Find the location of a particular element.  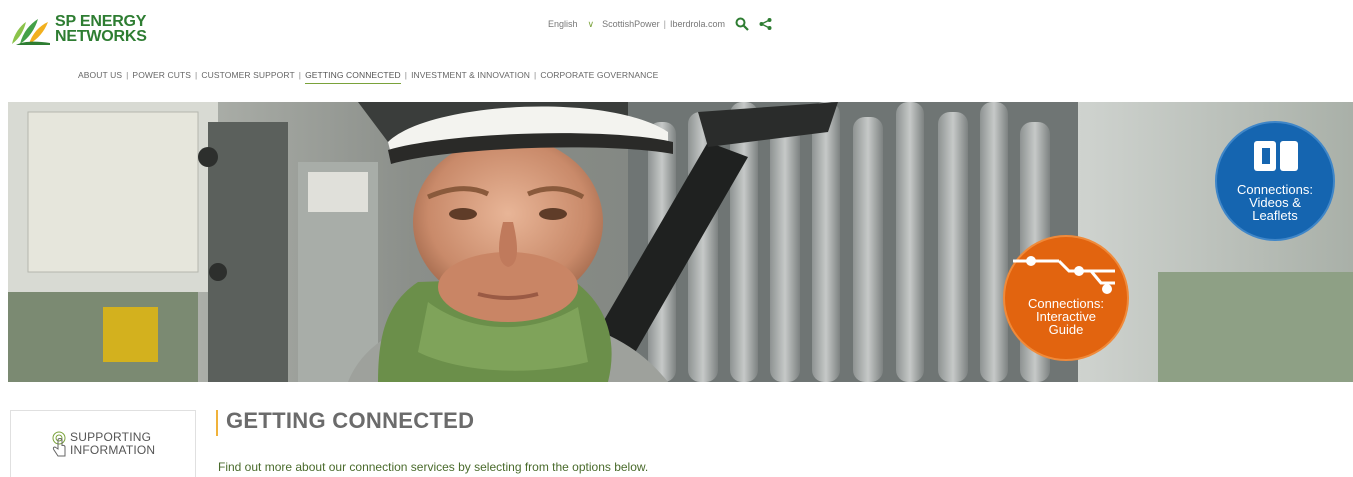

supporting-information-box: SUPPORTING INFORMATION is located at coordinates (103, 443).